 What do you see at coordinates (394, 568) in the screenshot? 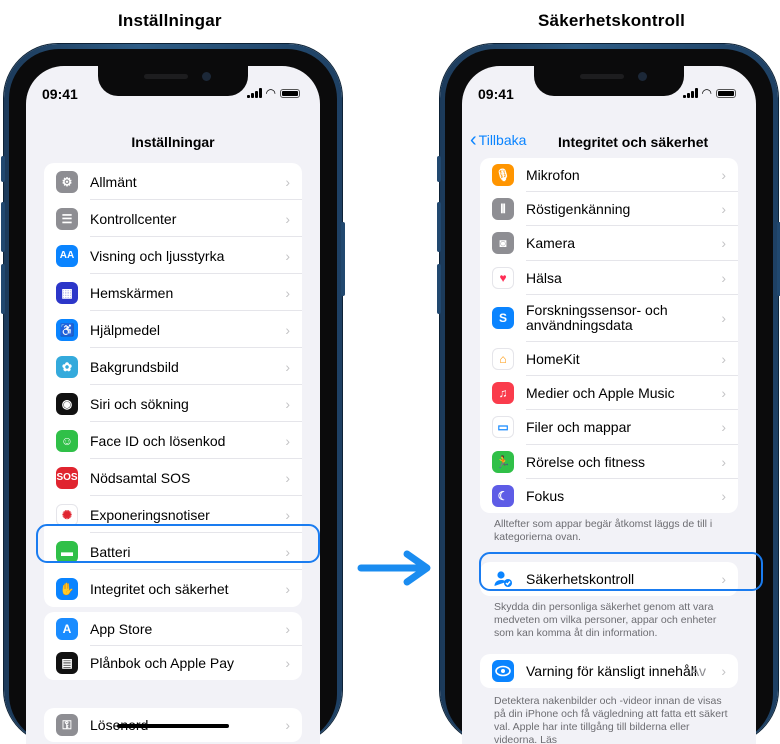
I see `arrow-right-icon` at bounding box center [394, 568].